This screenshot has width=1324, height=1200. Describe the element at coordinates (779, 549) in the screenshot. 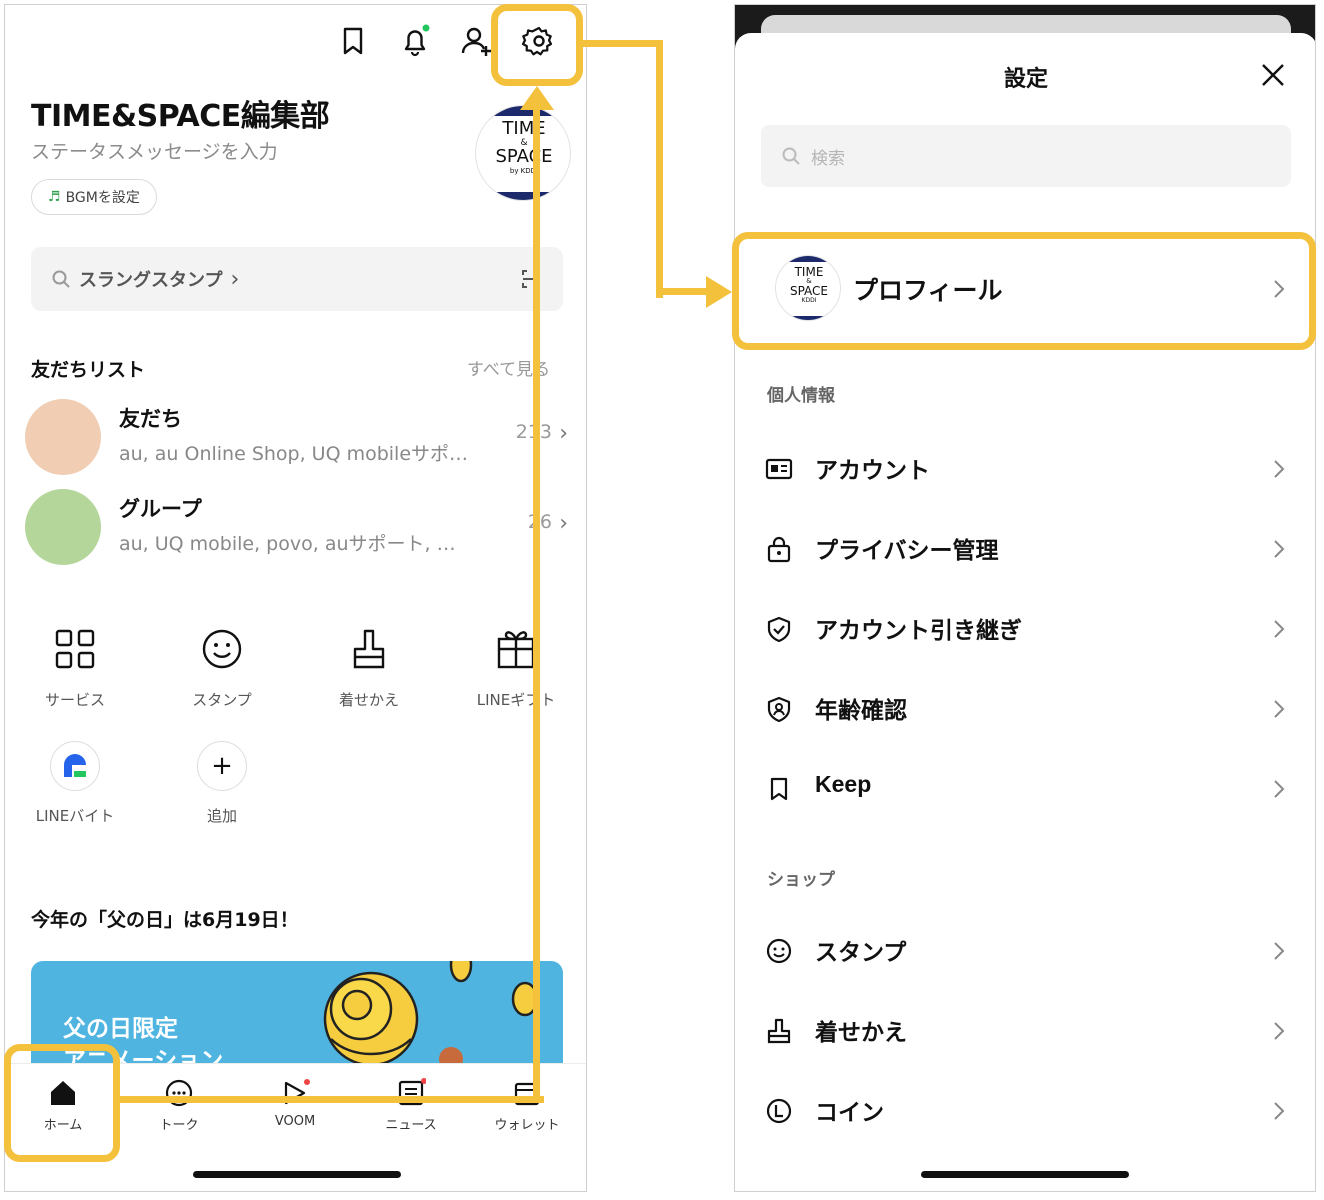

I see `lock-icon` at that location.